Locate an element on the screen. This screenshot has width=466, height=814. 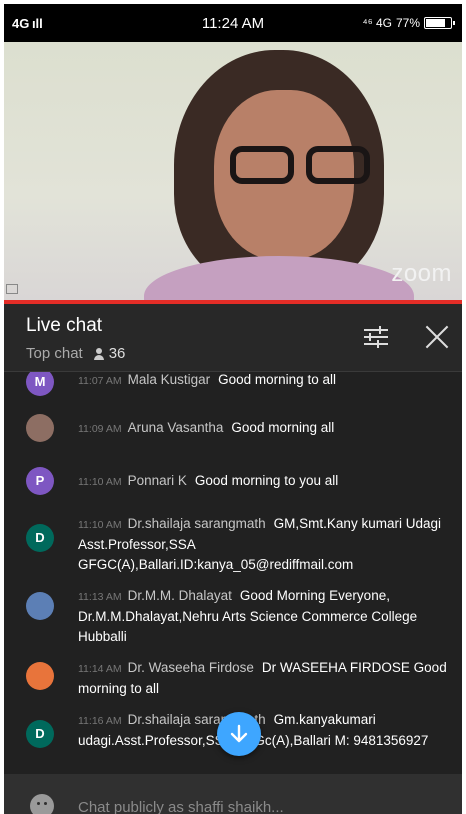
message-author: Ponnari K is located at coordinates (157, 480).